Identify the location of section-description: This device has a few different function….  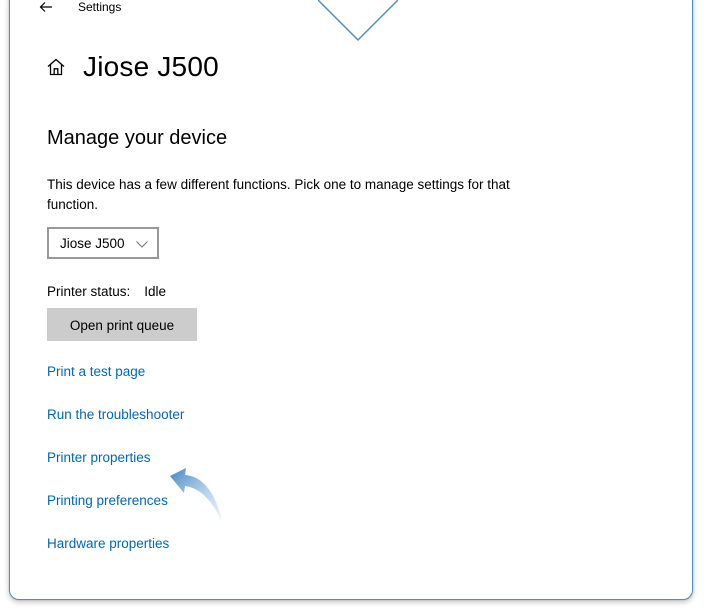
(278, 194).